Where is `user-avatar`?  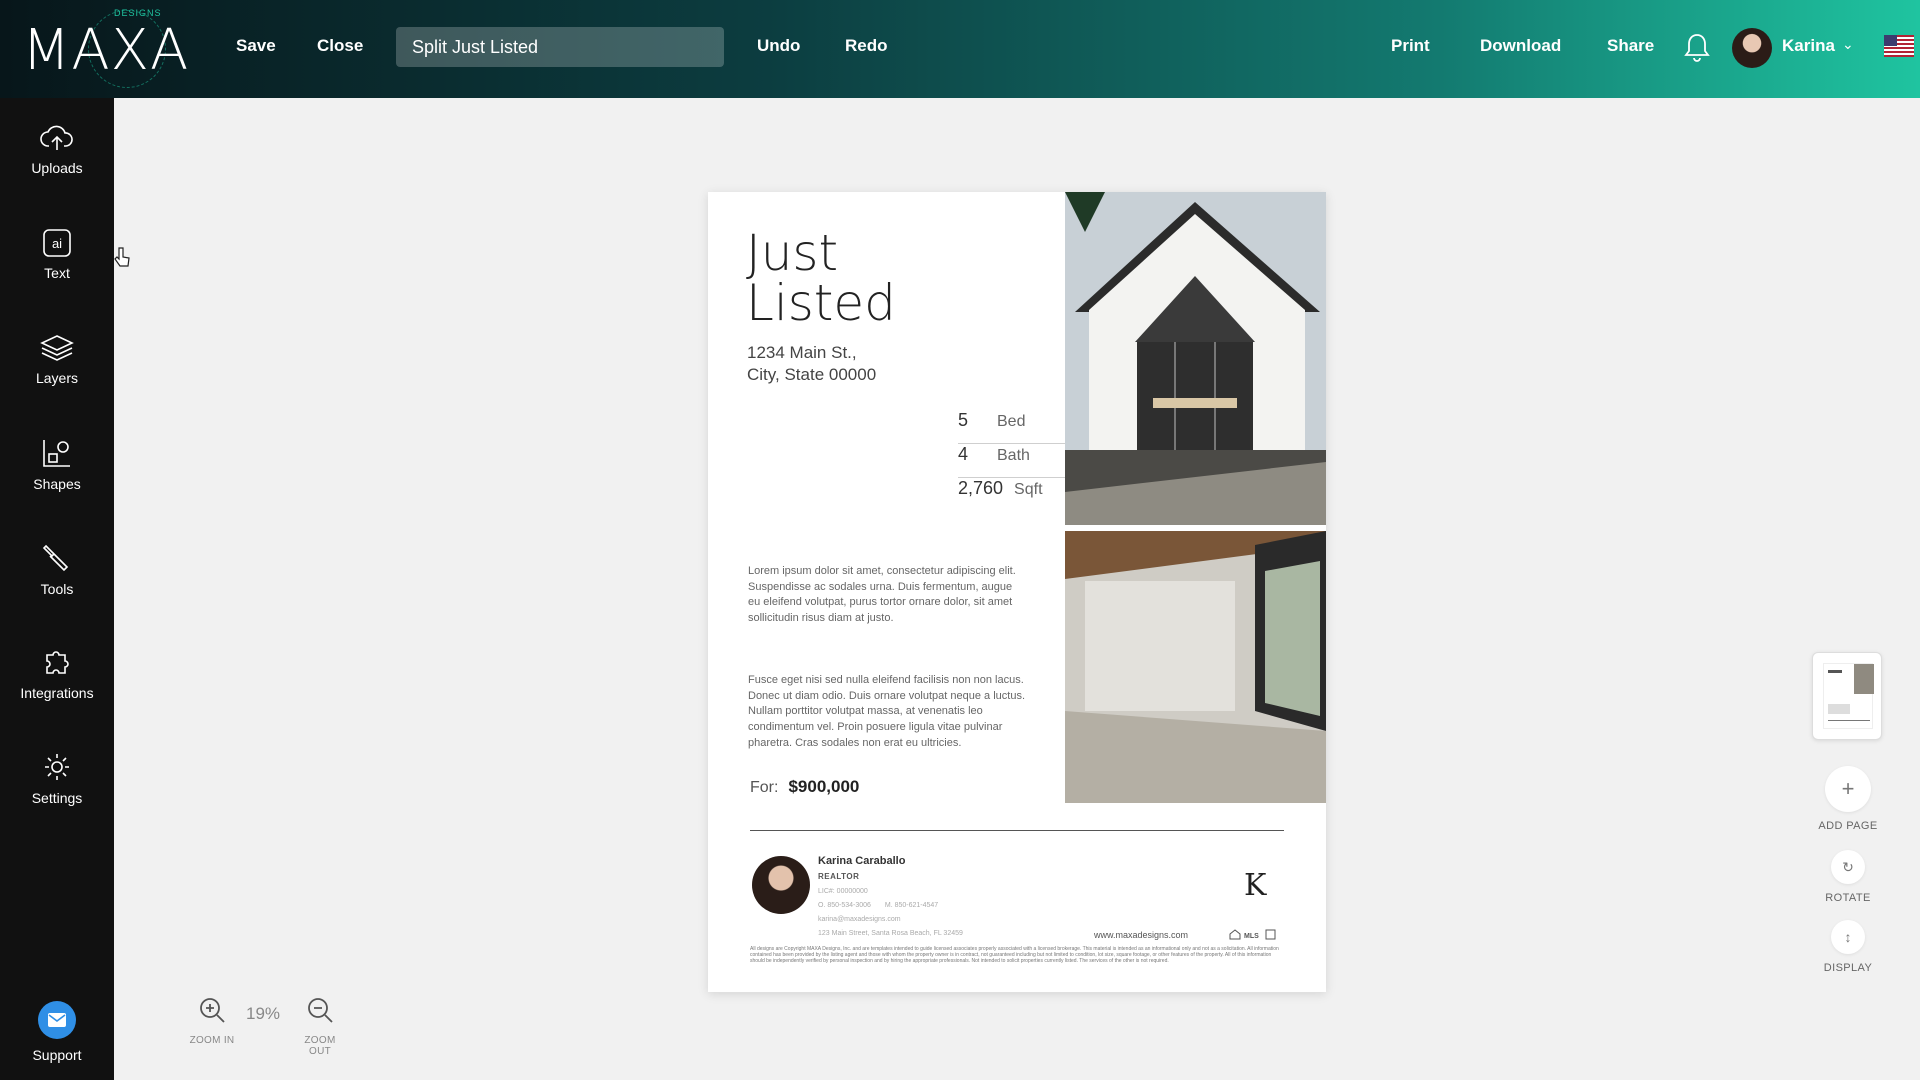
user-avatar is located at coordinates (1752, 48).